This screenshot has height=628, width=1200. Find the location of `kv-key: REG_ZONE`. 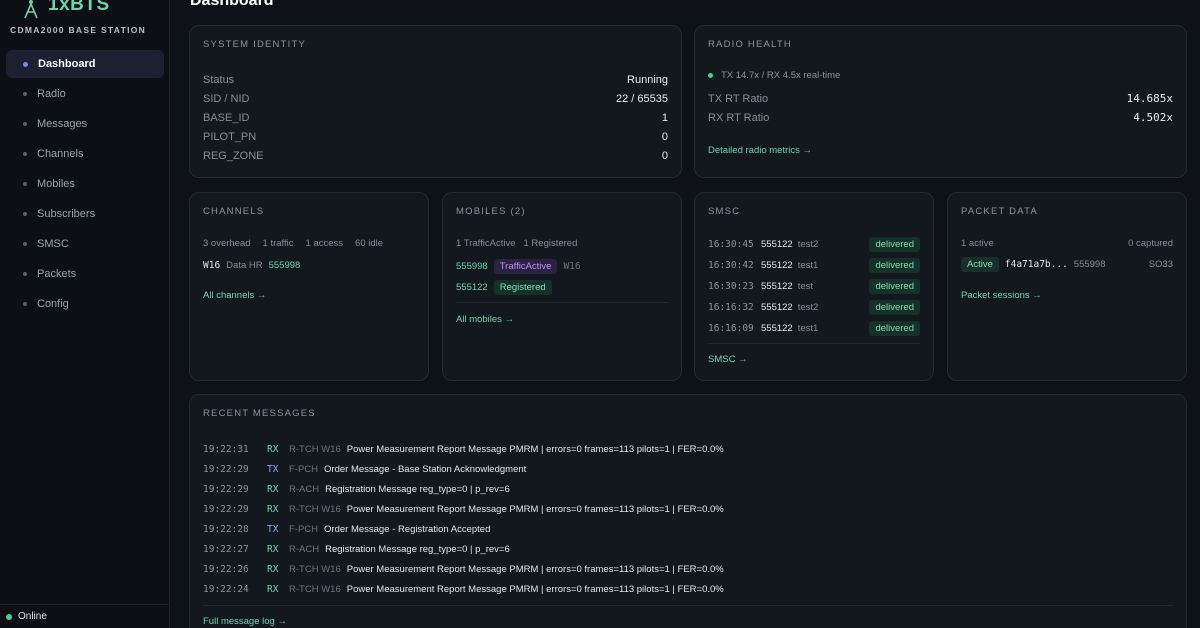

kv-key: REG_ZONE is located at coordinates (233, 155).